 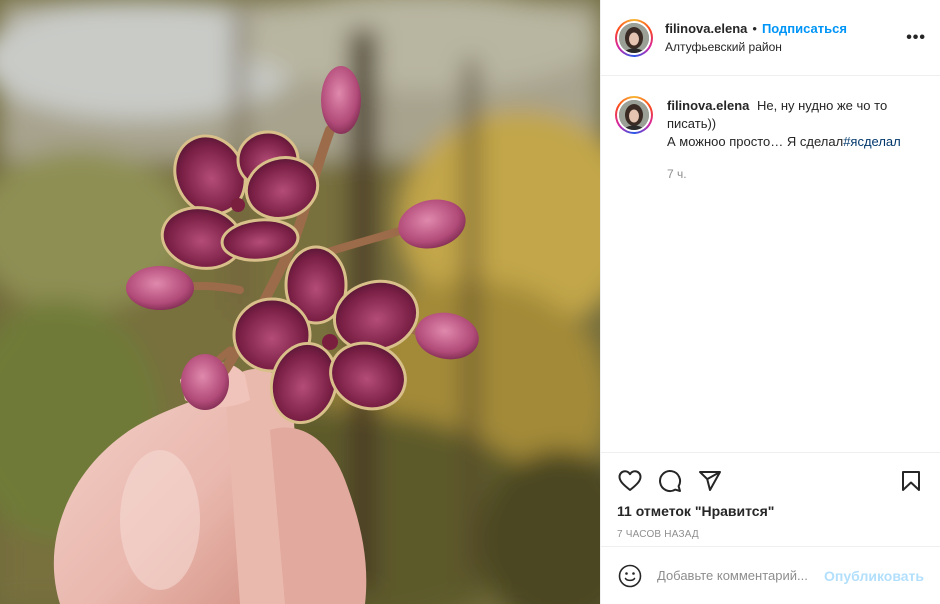 What do you see at coordinates (874, 576) in the screenshot?
I see `publish-button: Опубликовать` at bounding box center [874, 576].